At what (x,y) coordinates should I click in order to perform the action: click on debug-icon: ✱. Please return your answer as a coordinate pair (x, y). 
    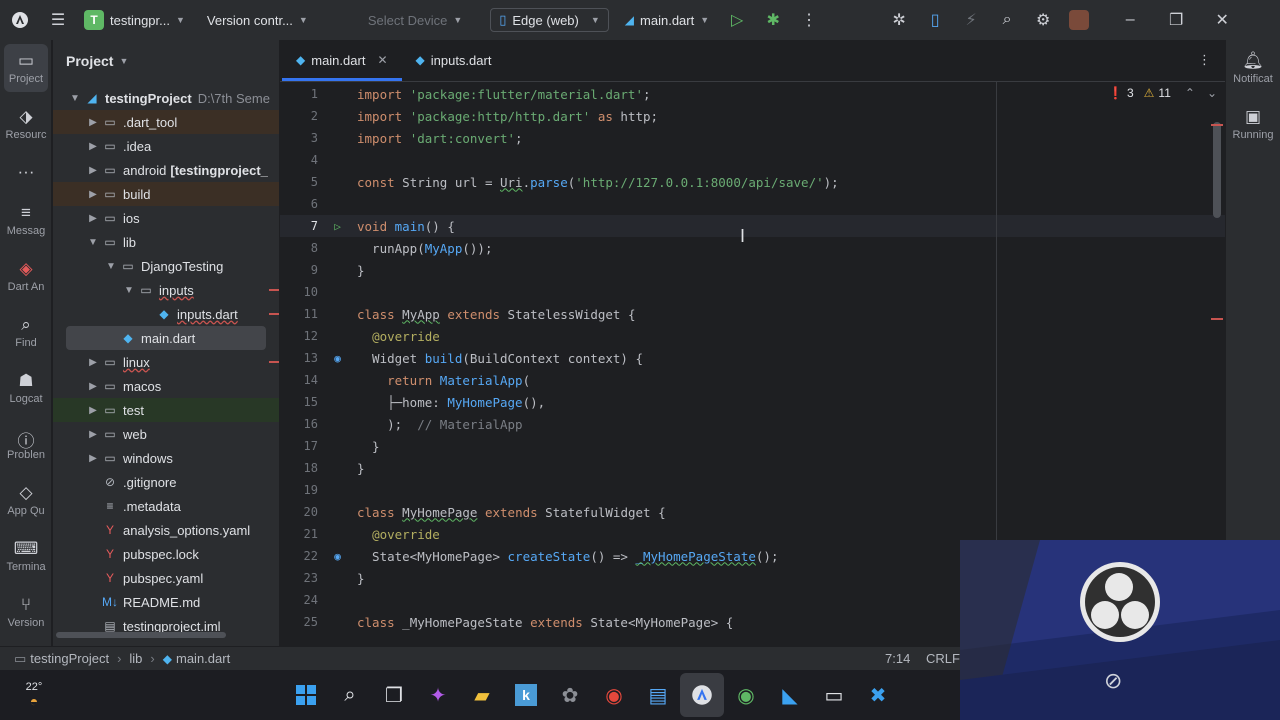
    Looking at the image, I should click on (773, 20).